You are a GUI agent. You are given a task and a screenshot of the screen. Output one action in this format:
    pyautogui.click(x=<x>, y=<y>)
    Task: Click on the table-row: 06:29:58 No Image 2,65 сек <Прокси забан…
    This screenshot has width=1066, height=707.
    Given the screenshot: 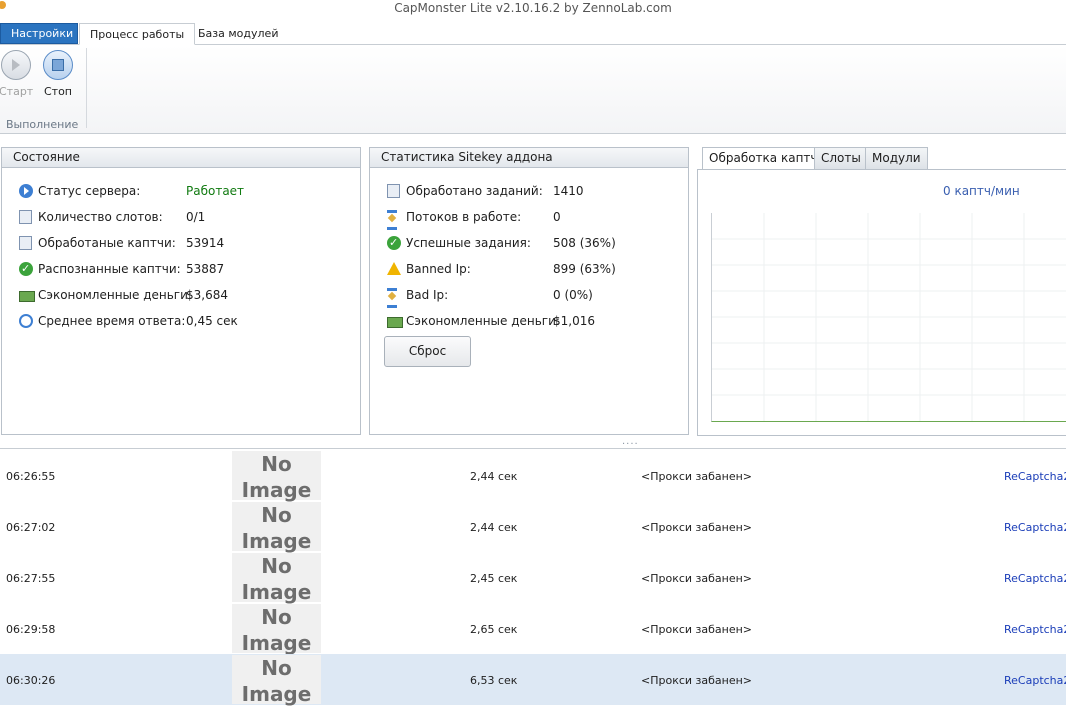 What is the action you would take?
    pyautogui.click(x=533, y=629)
    